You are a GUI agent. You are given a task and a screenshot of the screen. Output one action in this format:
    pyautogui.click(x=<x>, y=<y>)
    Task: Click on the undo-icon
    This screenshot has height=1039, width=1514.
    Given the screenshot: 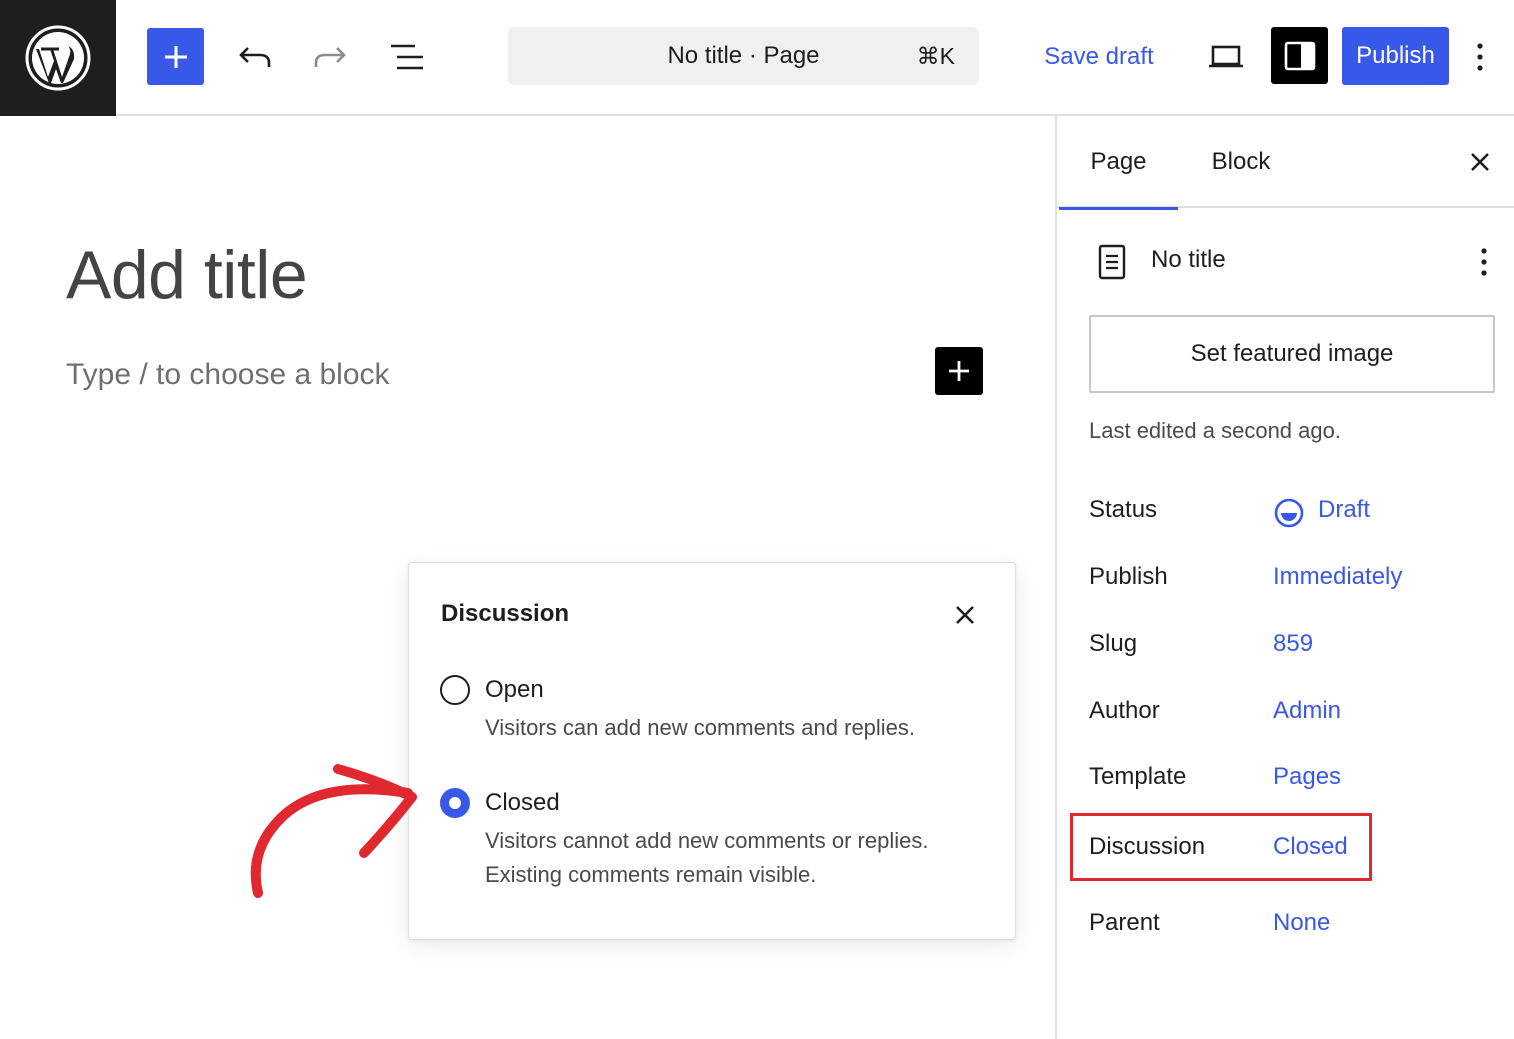 What is the action you would take?
    pyautogui.click(x=254, y=56)
    